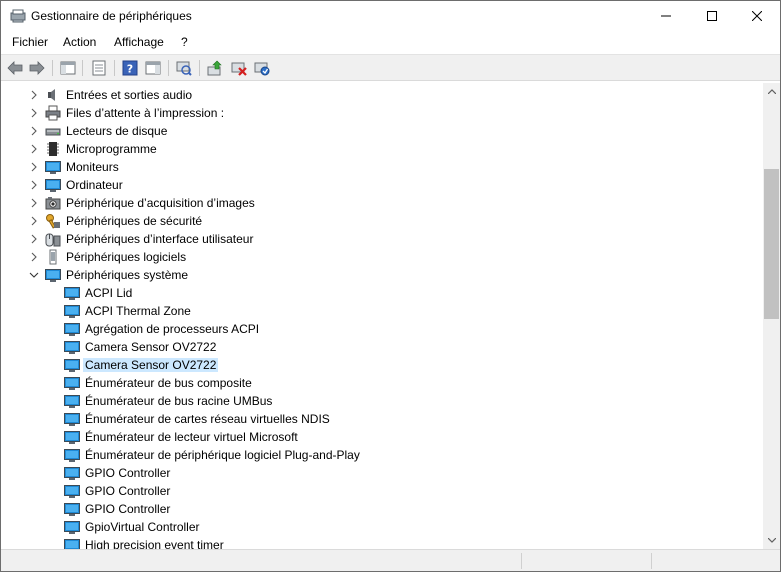 The width and height of the screenshot is (781, 572). Describe the element at coordinates (145, 113) in the screenshot. I see `tree-item-label: Files d’attente à l’impression :` at that location.